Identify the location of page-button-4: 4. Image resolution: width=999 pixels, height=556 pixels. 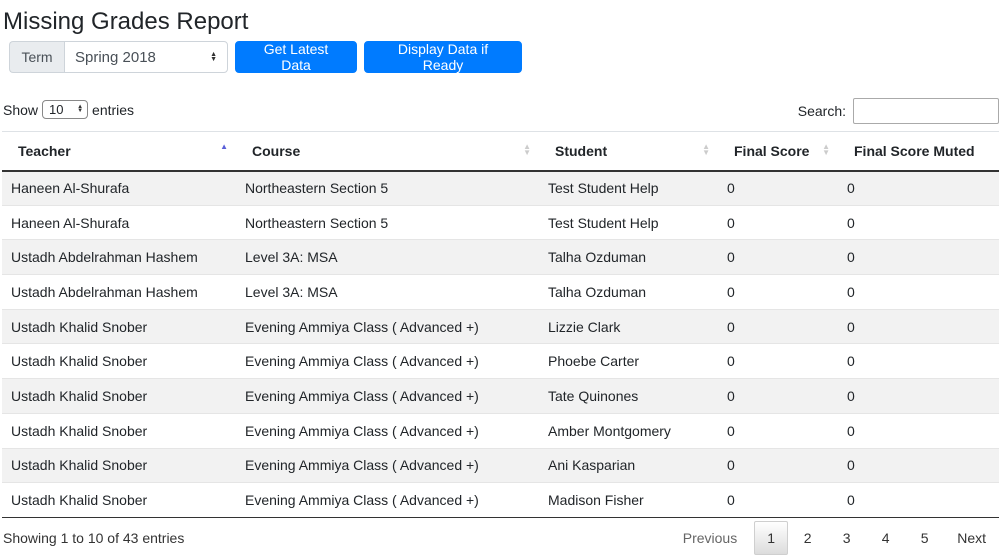
(885, 538).